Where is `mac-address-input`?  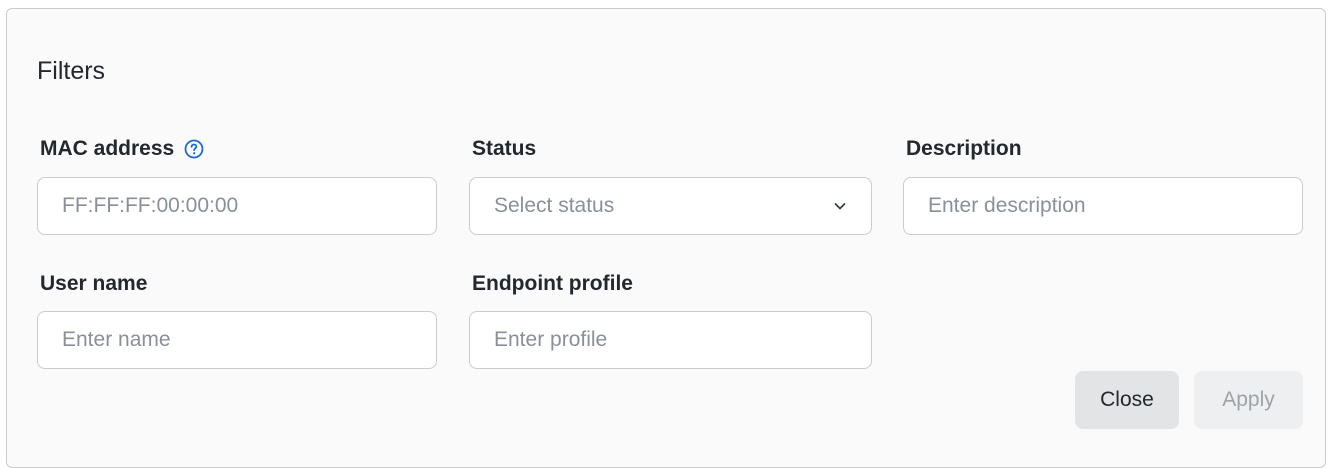 mac-address-input is located at coordinates (237, 206).